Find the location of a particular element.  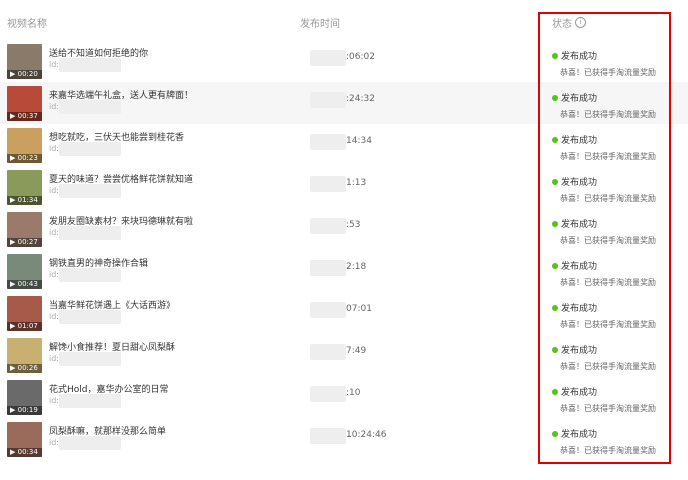

publish-time: 14:34 is located at coordinates (345, 142).